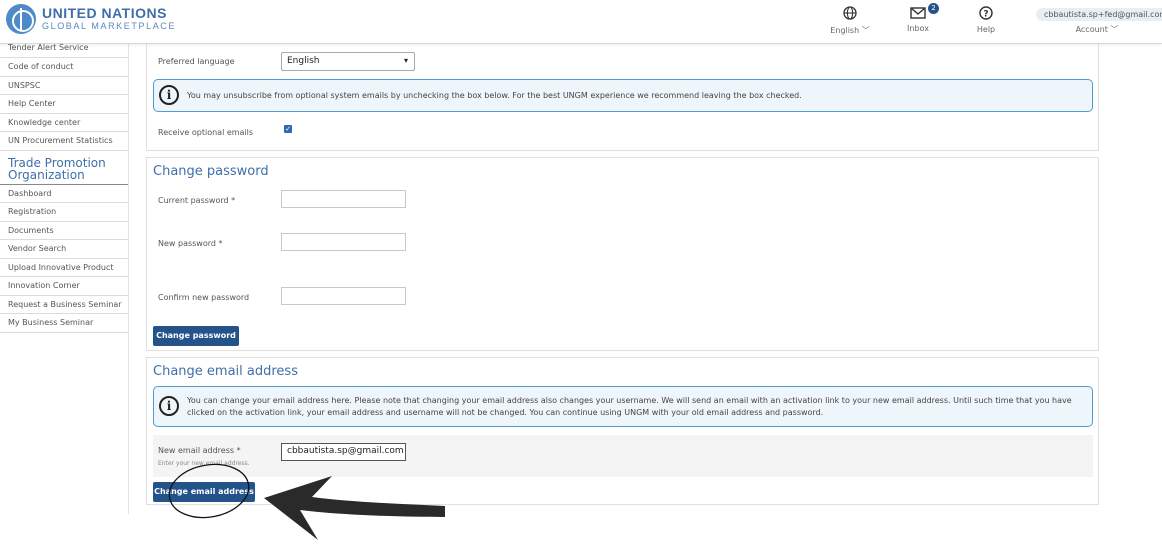 The image size is (1162, 552). What do you see at coordinates (933, 8) in the screenshot?
I see `inbox-count-badge: 2` at bounding box center [933, 8].